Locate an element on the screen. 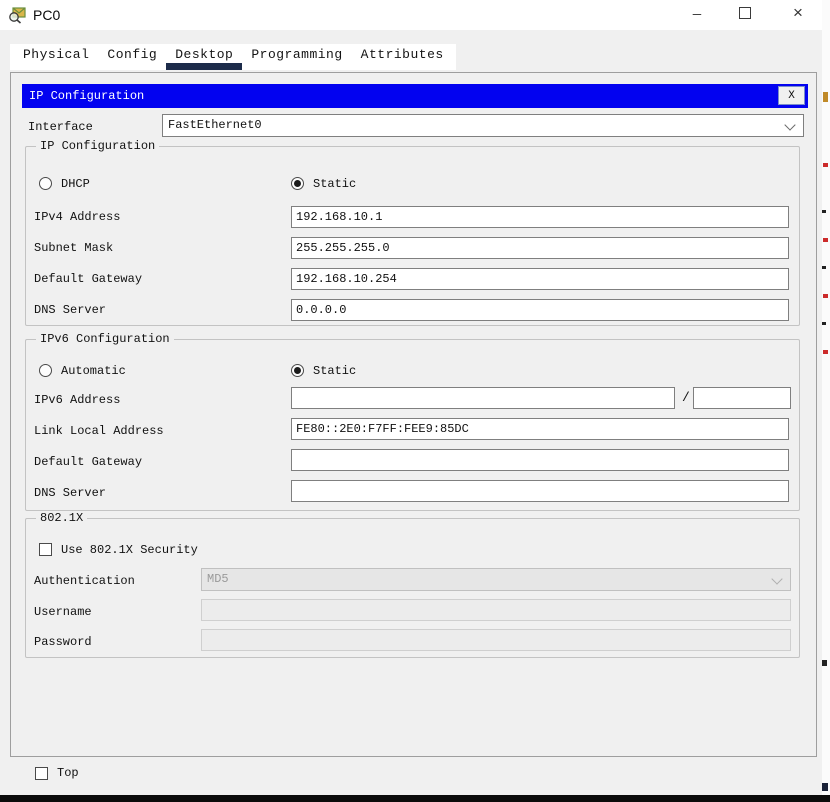 Image resolution: width=830 pixels, height=802 pixels. close-icon: × is located at coordinates (798, 14).